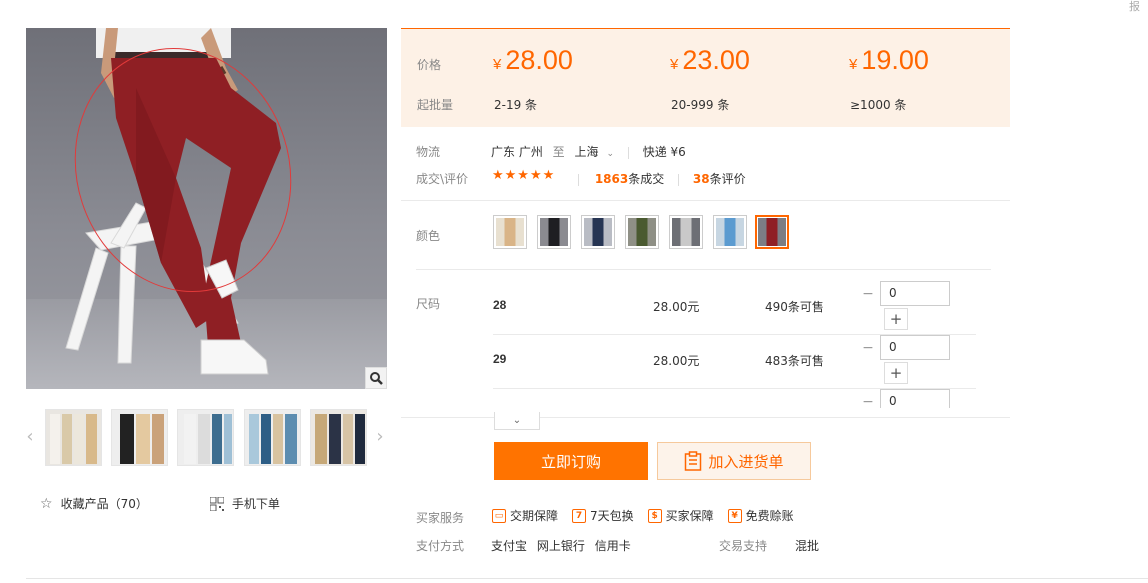 This screenshot has width=1148, height=583. I want to click on logistics-destination-select: 上海 ⌄, so click(595, 152).